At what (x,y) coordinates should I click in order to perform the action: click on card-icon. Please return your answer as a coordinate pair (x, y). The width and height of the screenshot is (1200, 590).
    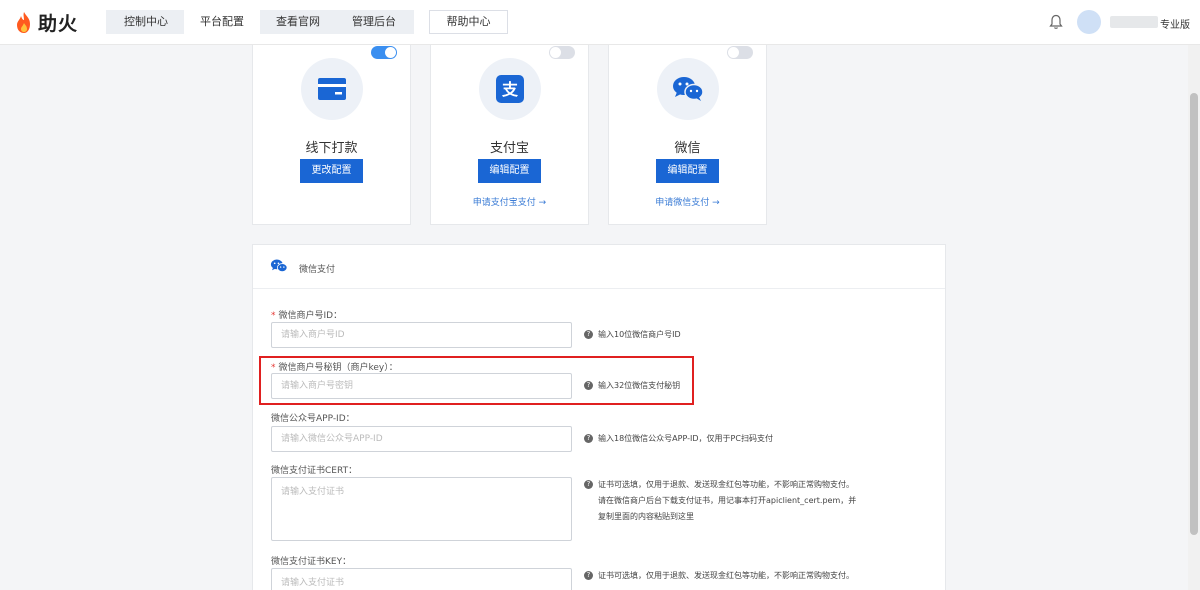
    Looking at the image, I should click on (332, 89).